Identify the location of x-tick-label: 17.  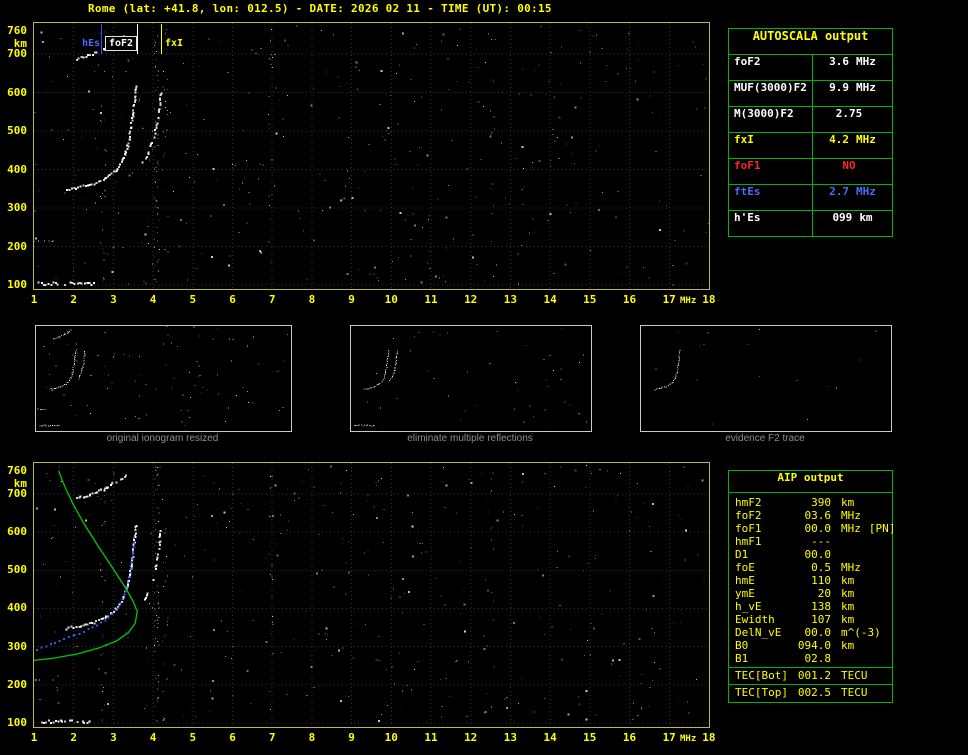
(669, 299).